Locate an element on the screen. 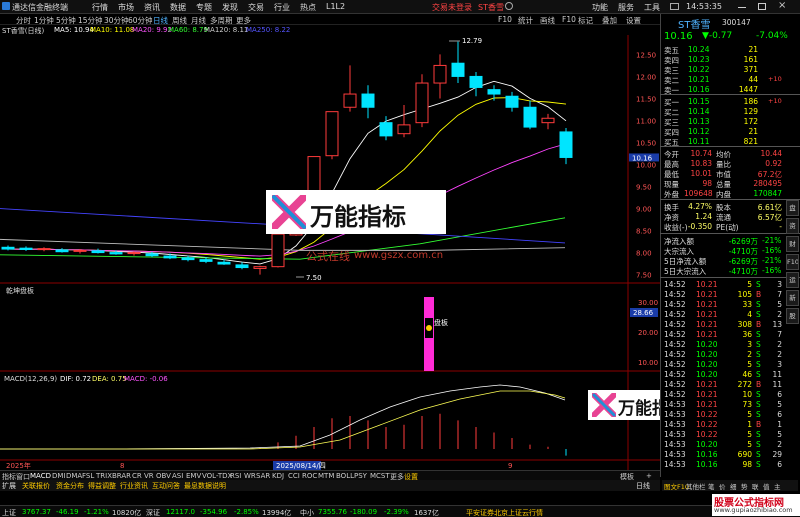 This screenshot has width=800, height=517. indicator-tab: BRAR is located at coordinates (121, 476).